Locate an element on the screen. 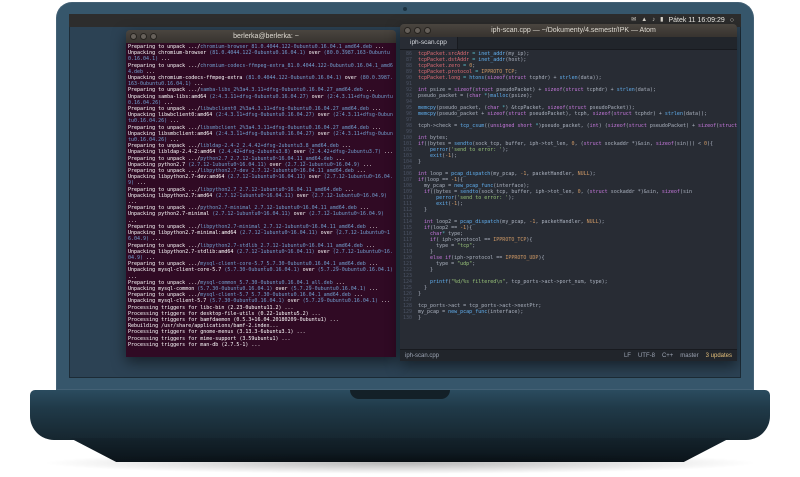  terminal-titlebar: berlerka@berlerka: ~ is located at coordinates (261, 36).